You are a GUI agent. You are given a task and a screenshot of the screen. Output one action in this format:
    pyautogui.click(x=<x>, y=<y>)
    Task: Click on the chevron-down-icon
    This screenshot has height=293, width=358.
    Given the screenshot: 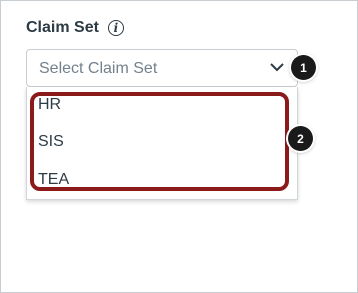 What is the action you would take?
    pyautogui.click(x=277, y=67)
    